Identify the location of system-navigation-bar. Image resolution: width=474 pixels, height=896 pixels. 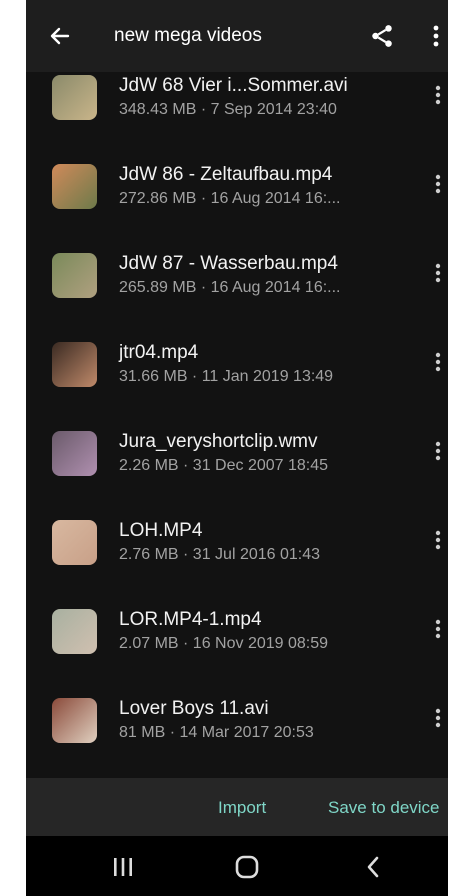
(237, 866).